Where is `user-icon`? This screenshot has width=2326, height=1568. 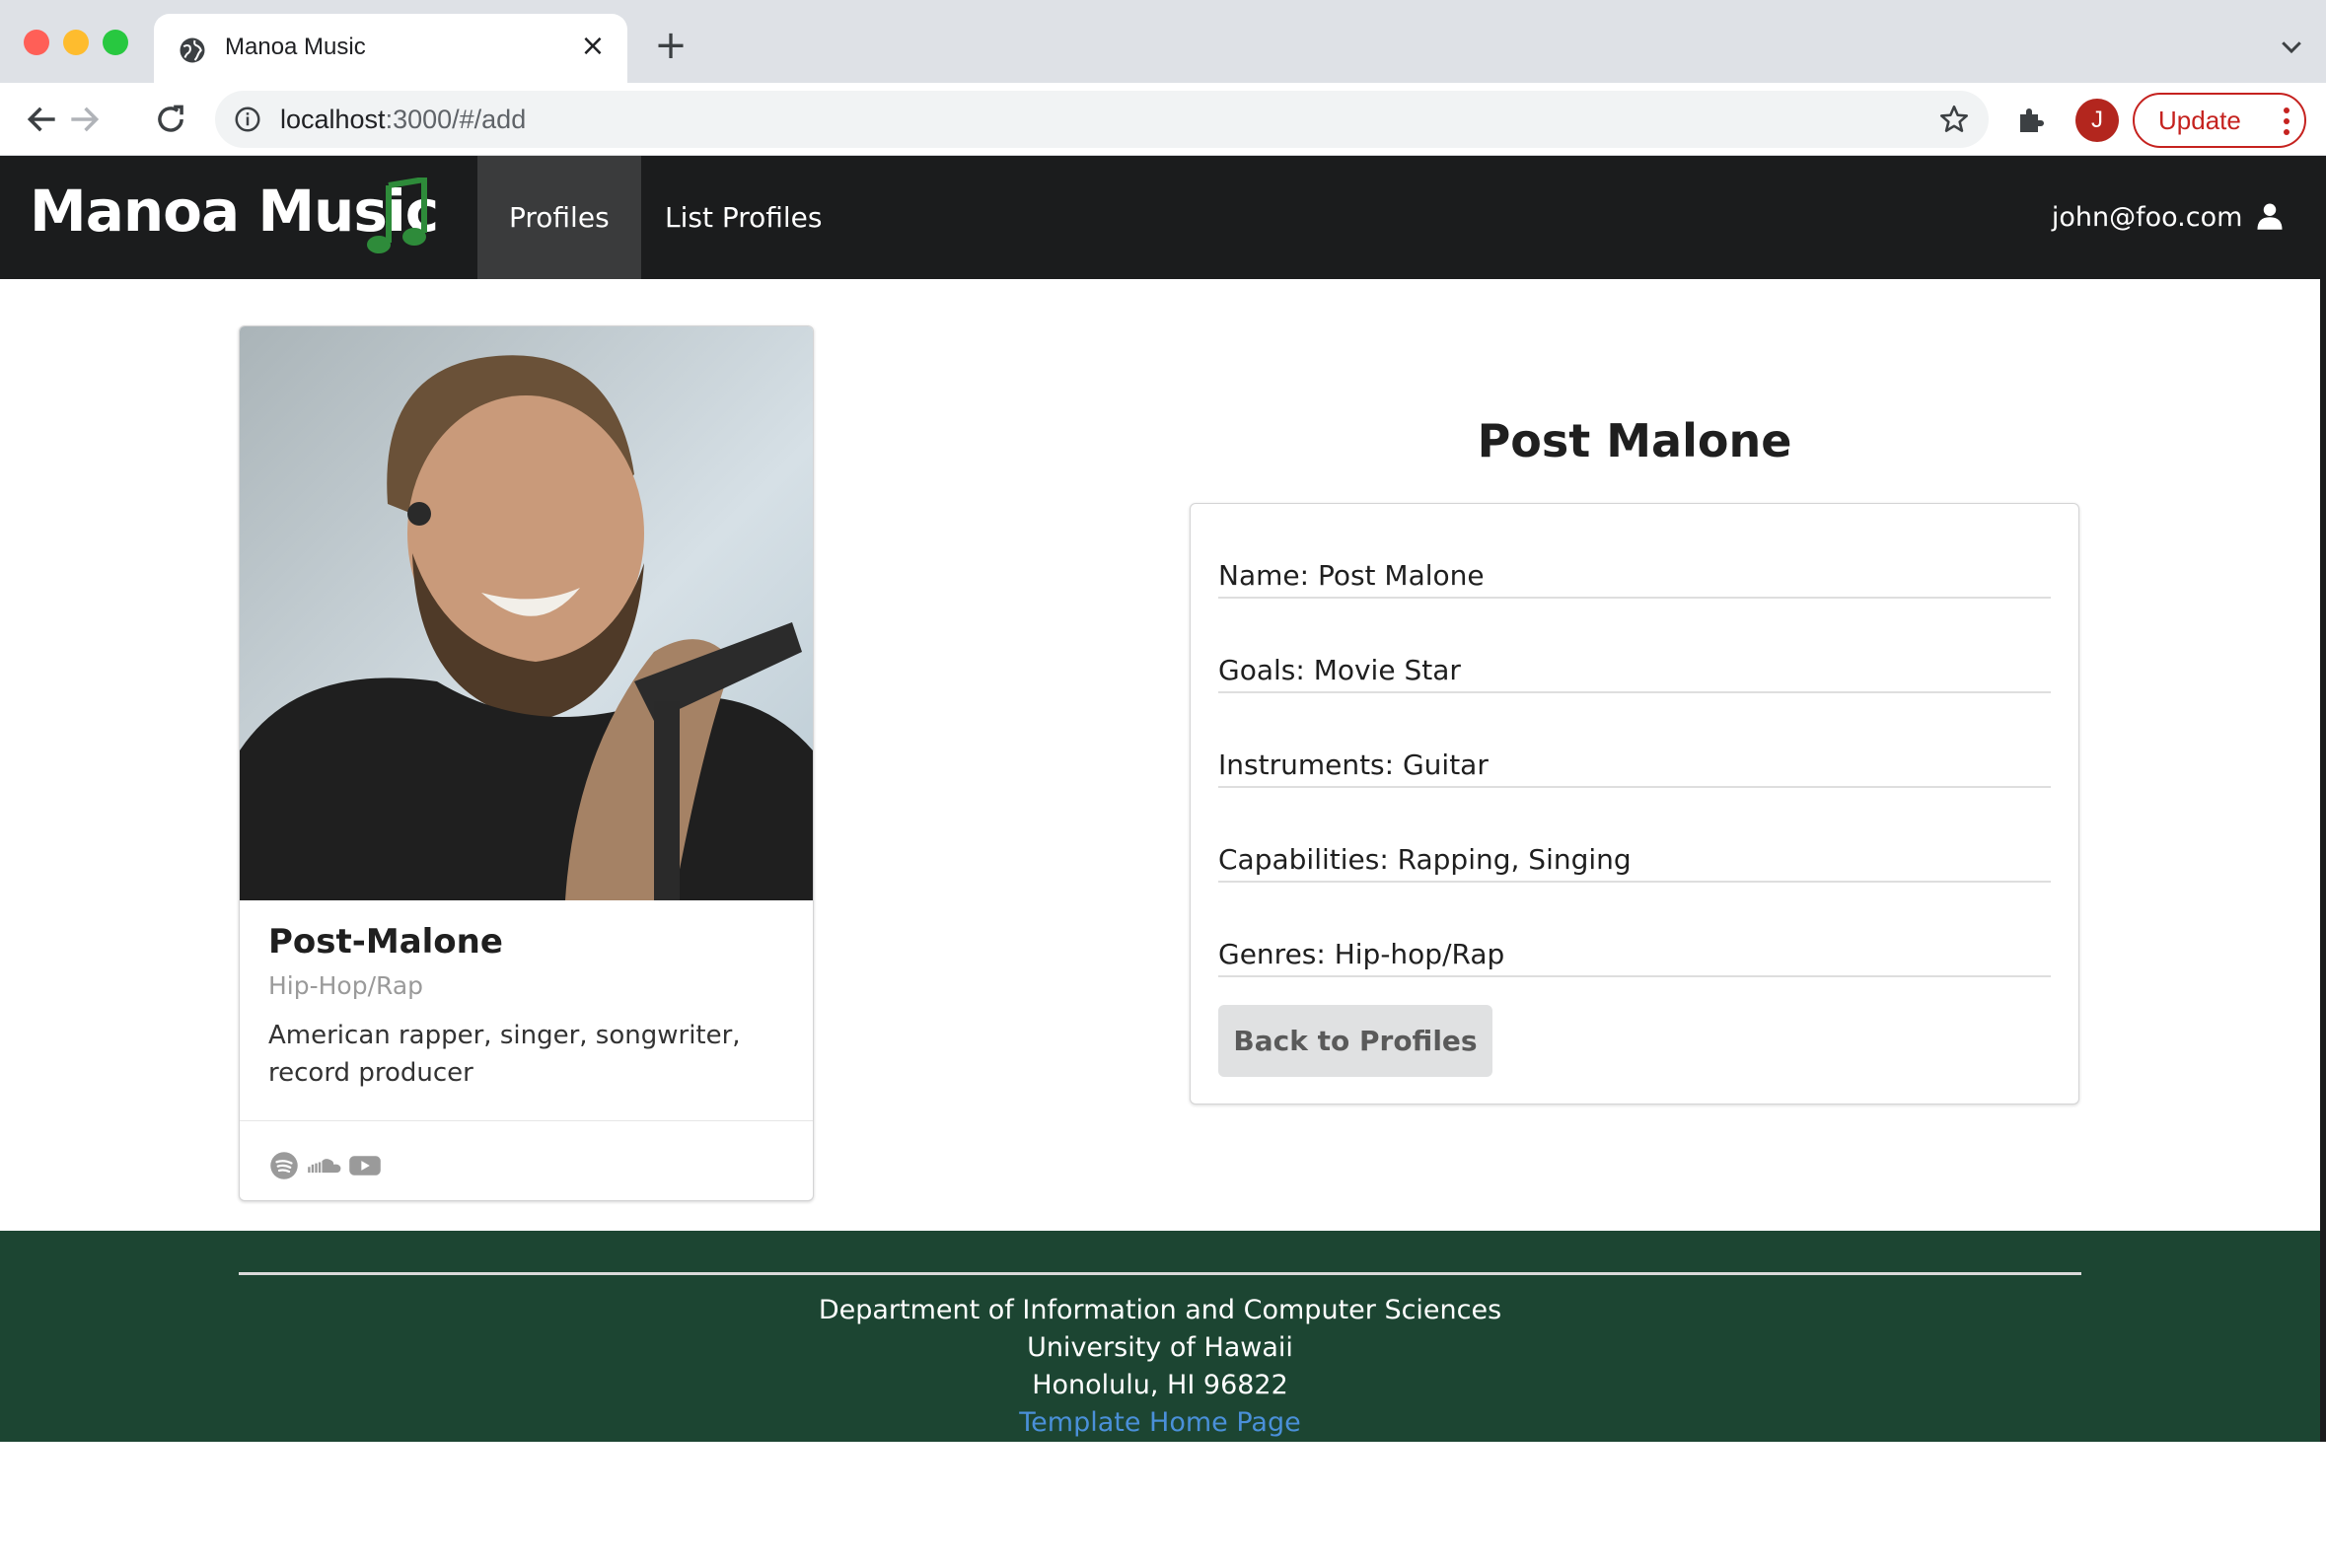
user-icon is located at coordinates (2270, 216).